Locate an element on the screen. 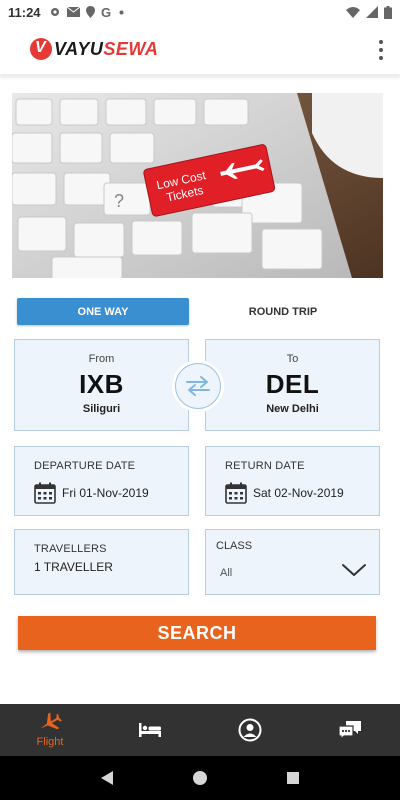  chat-icon is located at coordinates (349, 731).